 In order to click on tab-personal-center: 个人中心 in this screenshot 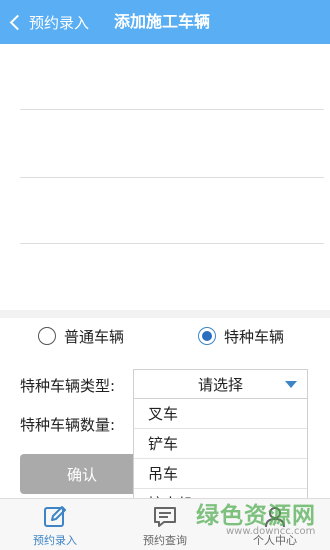, I will do `click(275, 524)`.